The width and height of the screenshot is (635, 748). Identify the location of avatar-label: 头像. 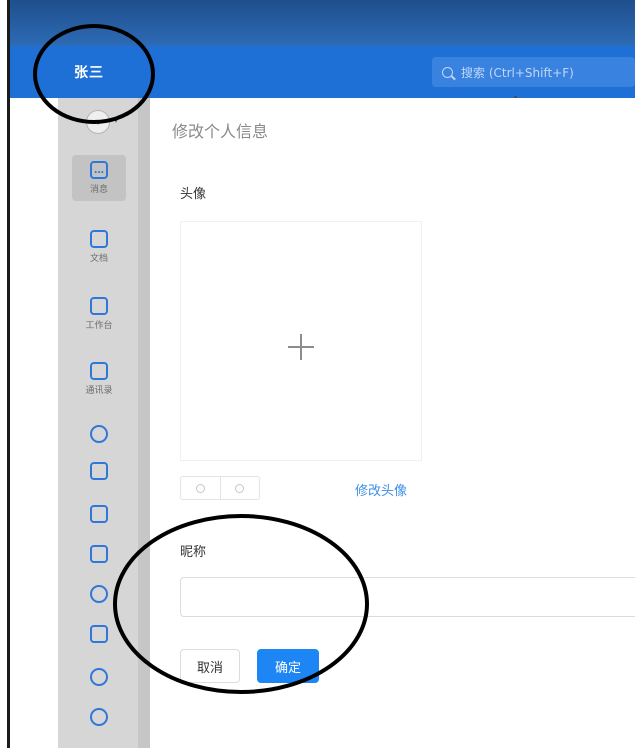
(193, 194).